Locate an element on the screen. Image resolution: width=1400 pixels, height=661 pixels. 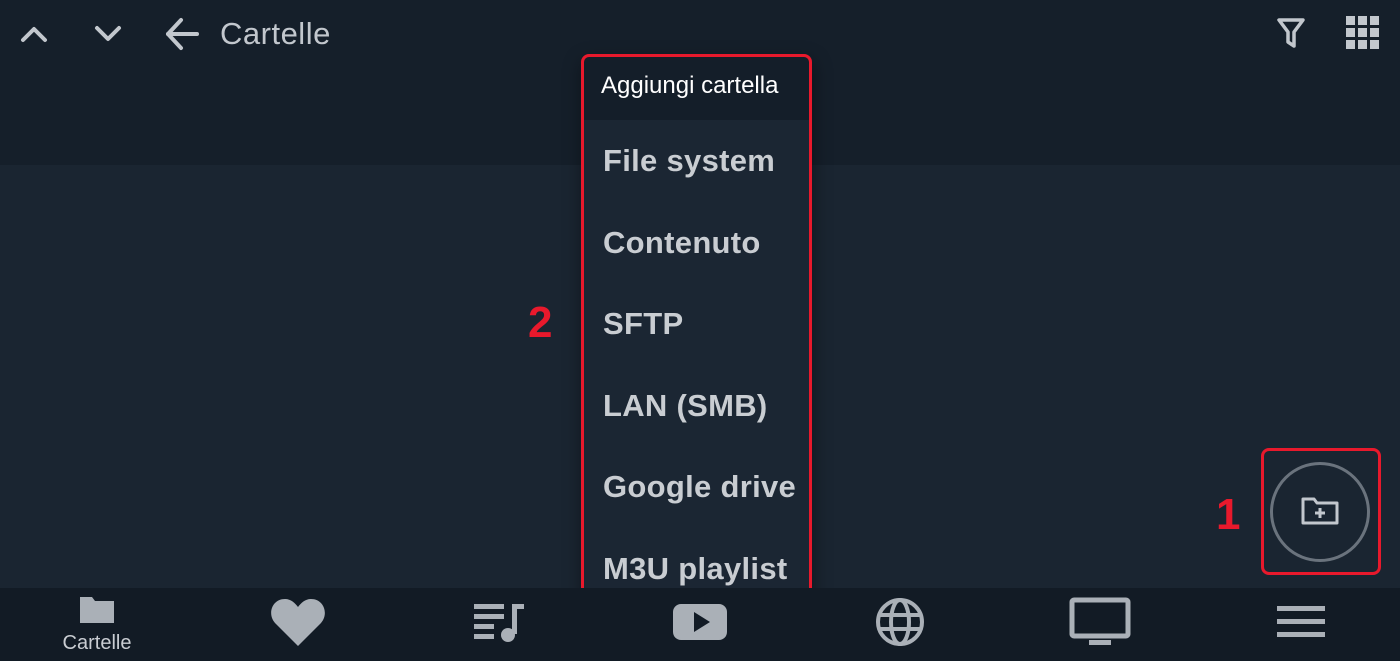
annotation-marker-1: 1 is located at coordinates (1228, 514).